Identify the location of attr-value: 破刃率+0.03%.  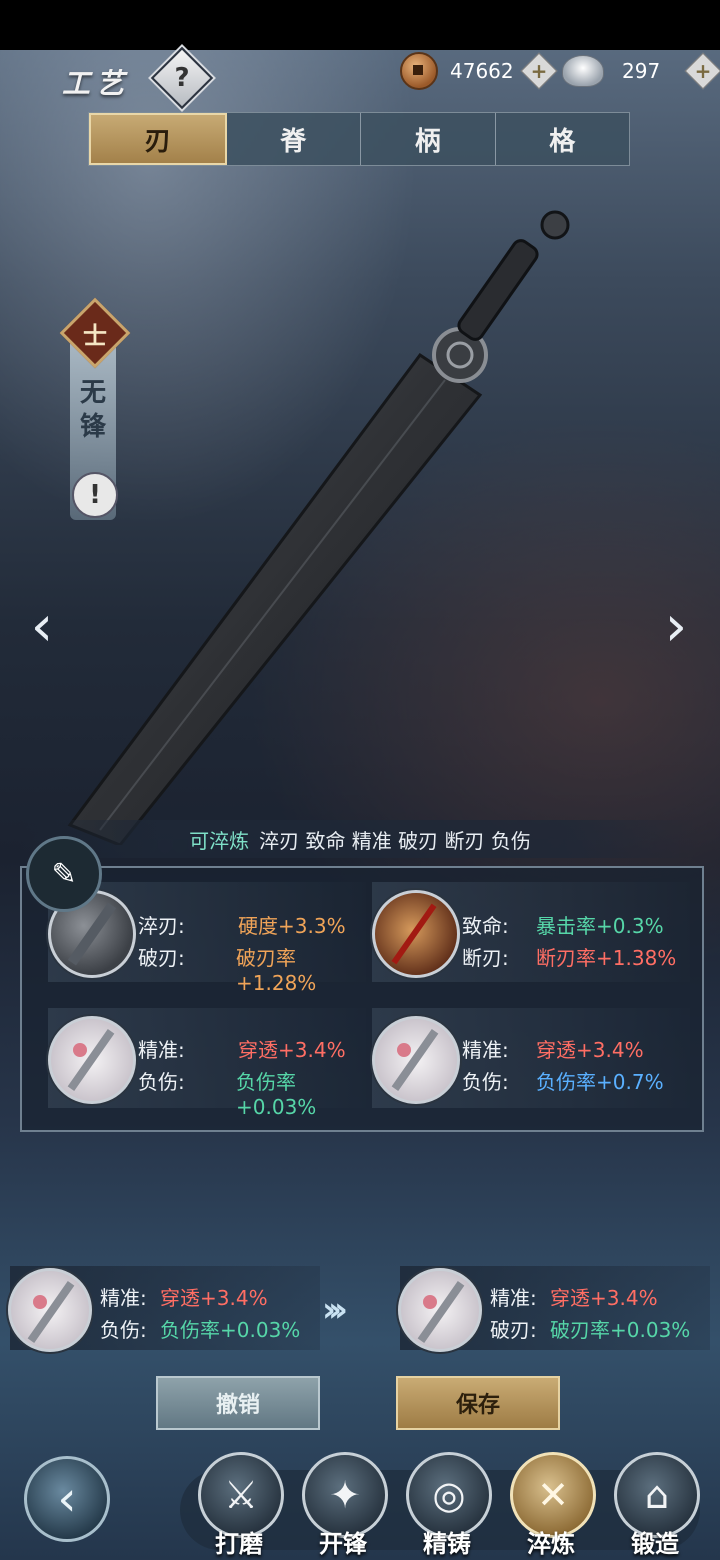
(620, 1330).